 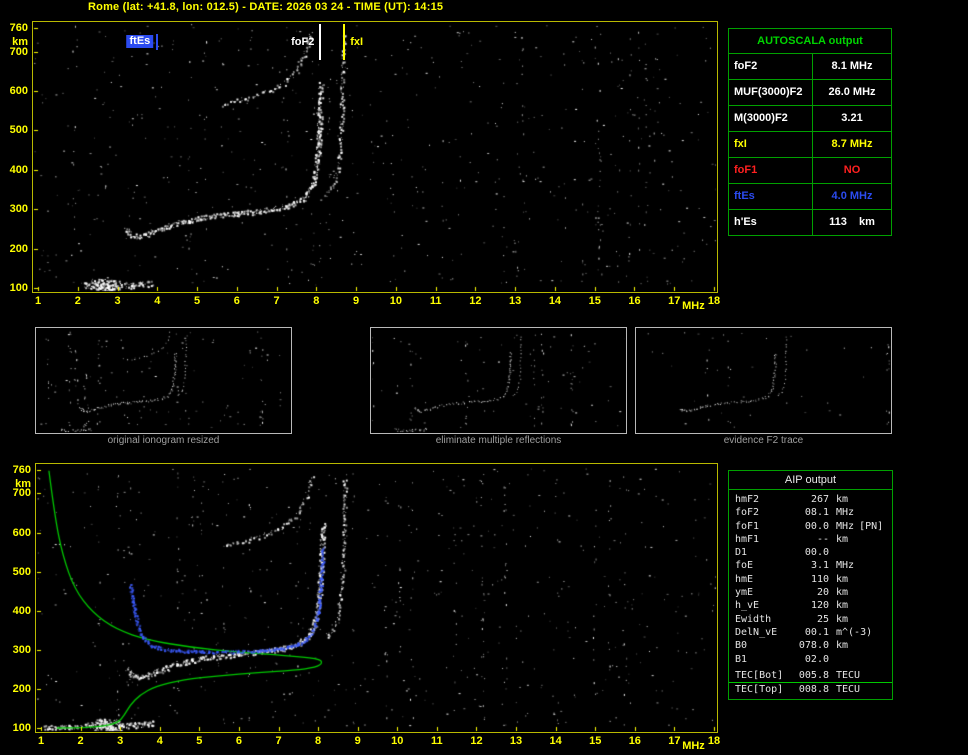 What do you see at coordinates (759, 690) in the screenshot?
I see `aip-row-label: TEC[Top]` at bounding box center [759, 690].